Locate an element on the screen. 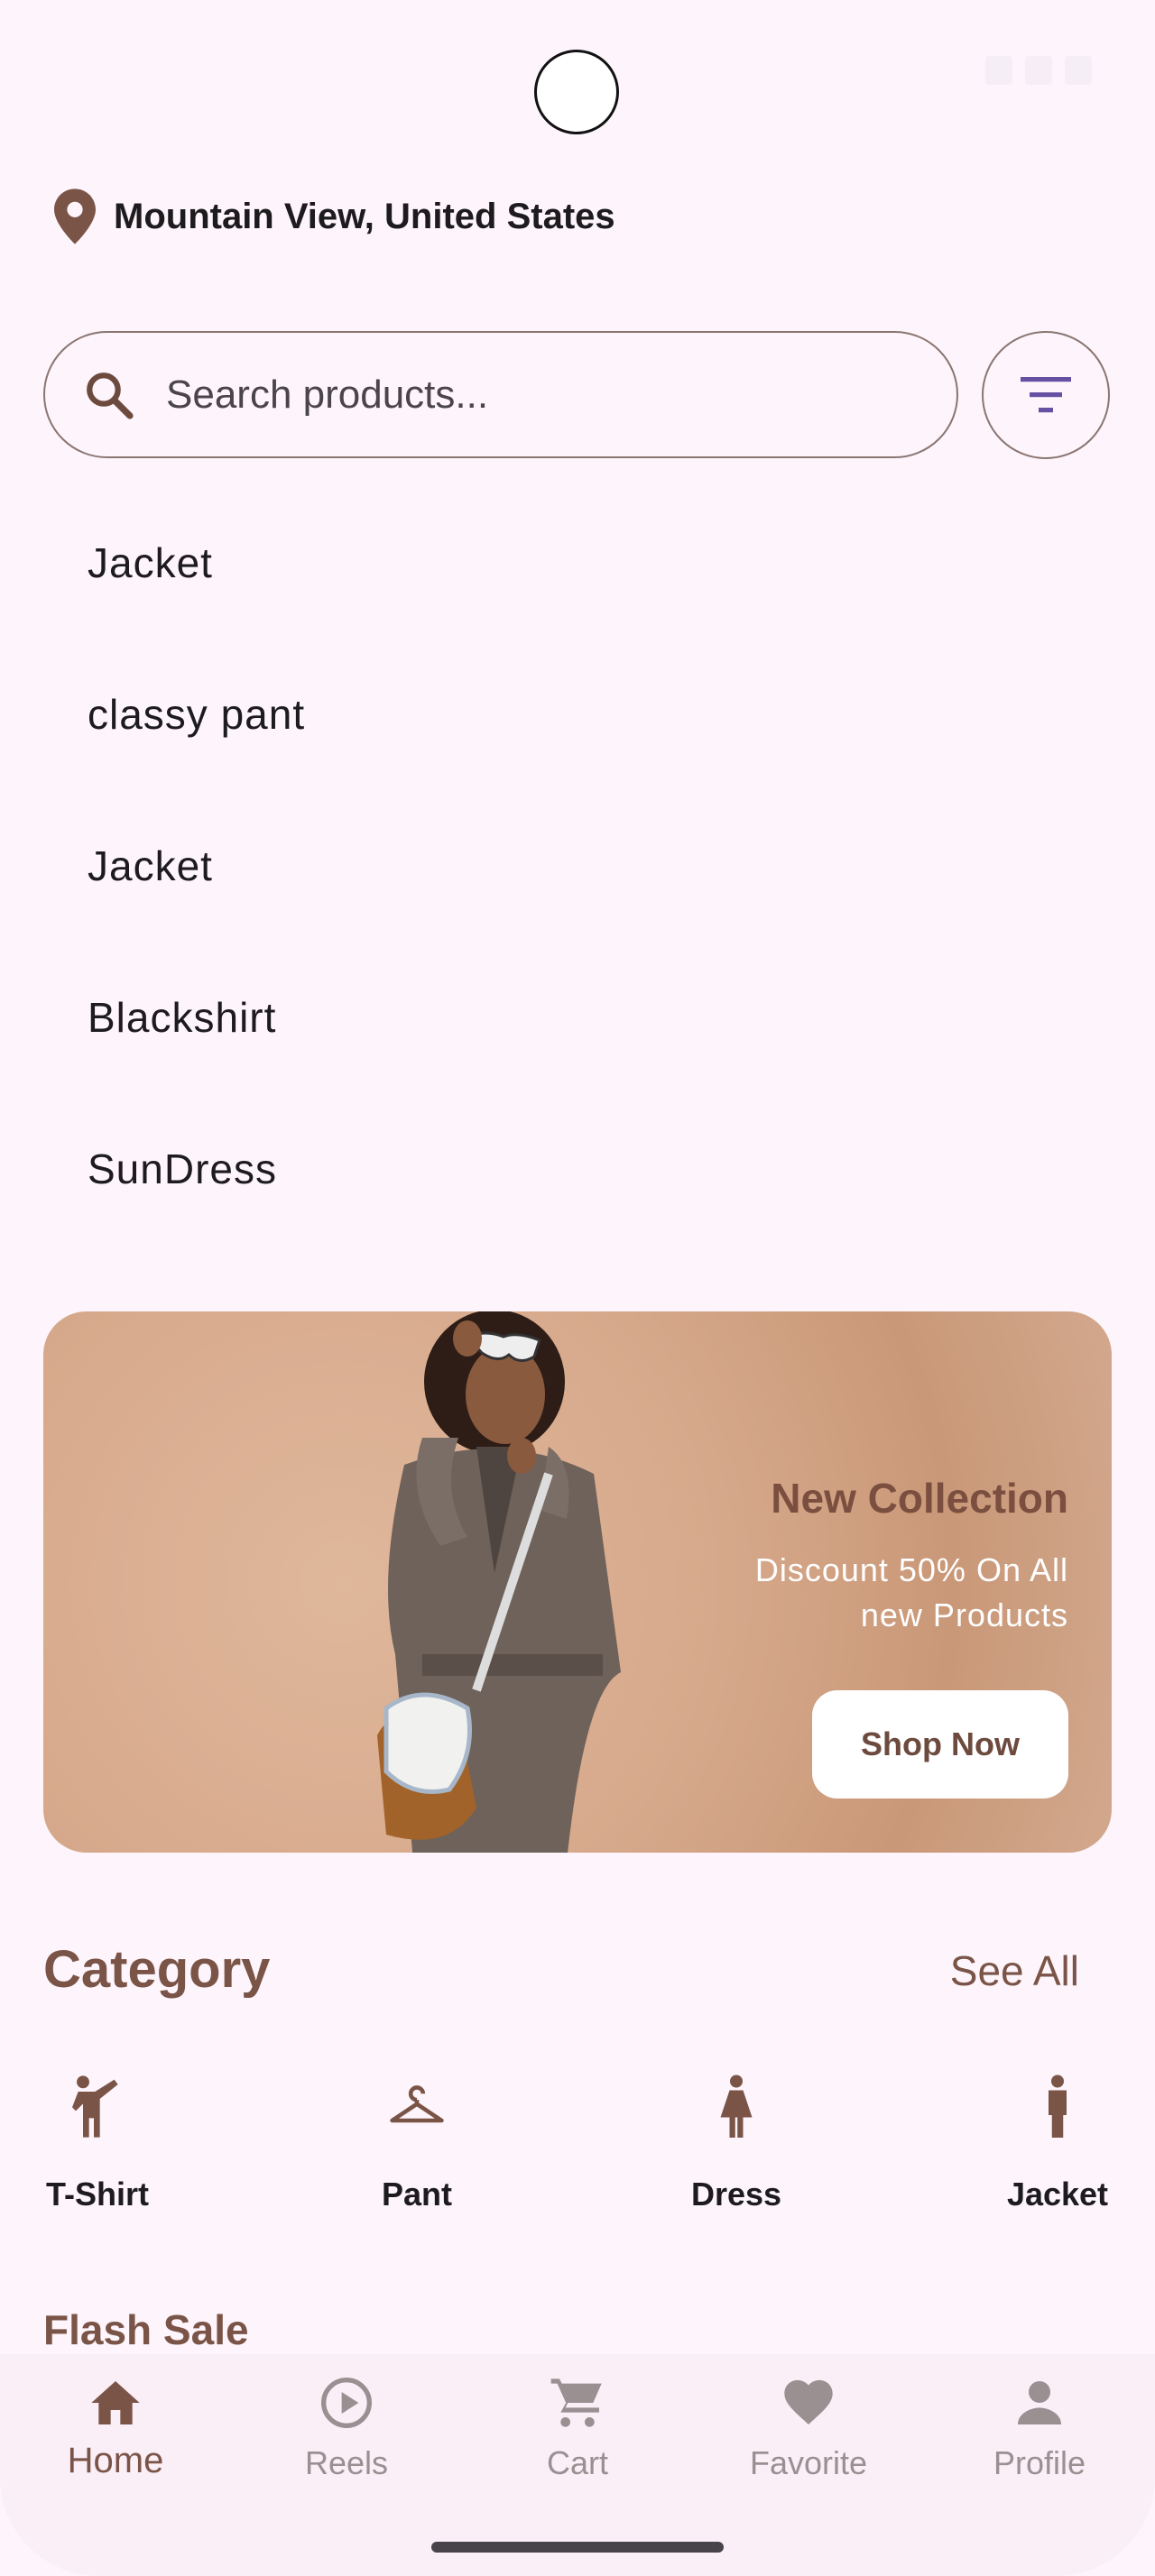 This screenshot has width=1155, height=2576. woman-icon is located at coordinates (736, 2106).